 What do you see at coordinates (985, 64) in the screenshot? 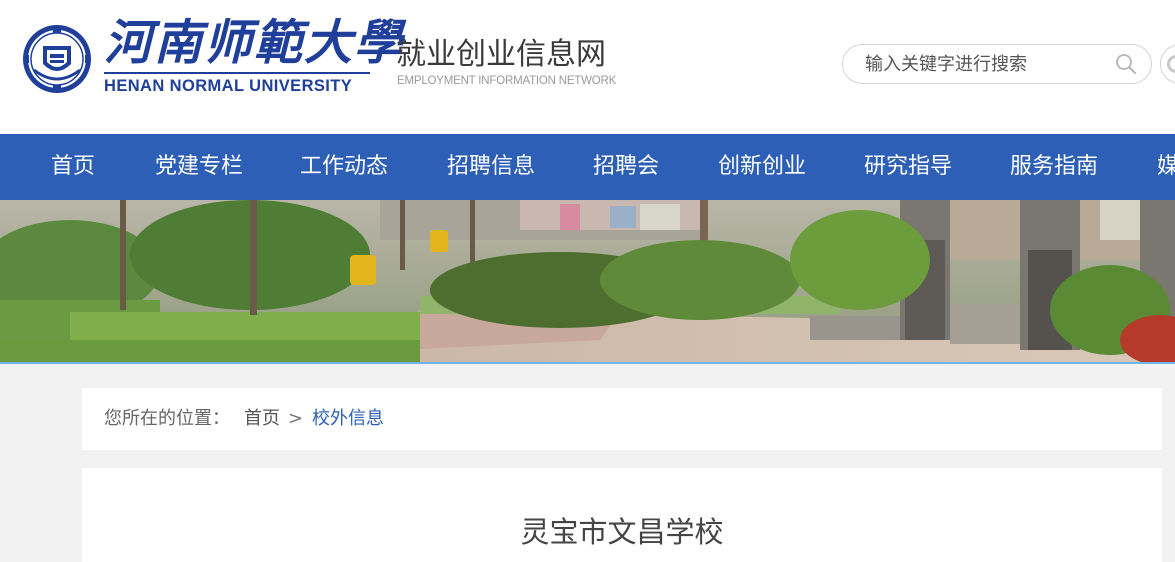
I see `search-input` at bounding box center [985, 64].